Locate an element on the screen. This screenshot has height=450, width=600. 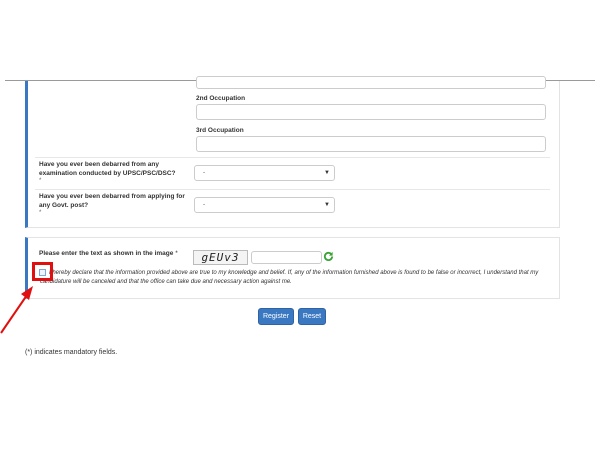
red-arrow-annotation is located at coordinates (16, 310).